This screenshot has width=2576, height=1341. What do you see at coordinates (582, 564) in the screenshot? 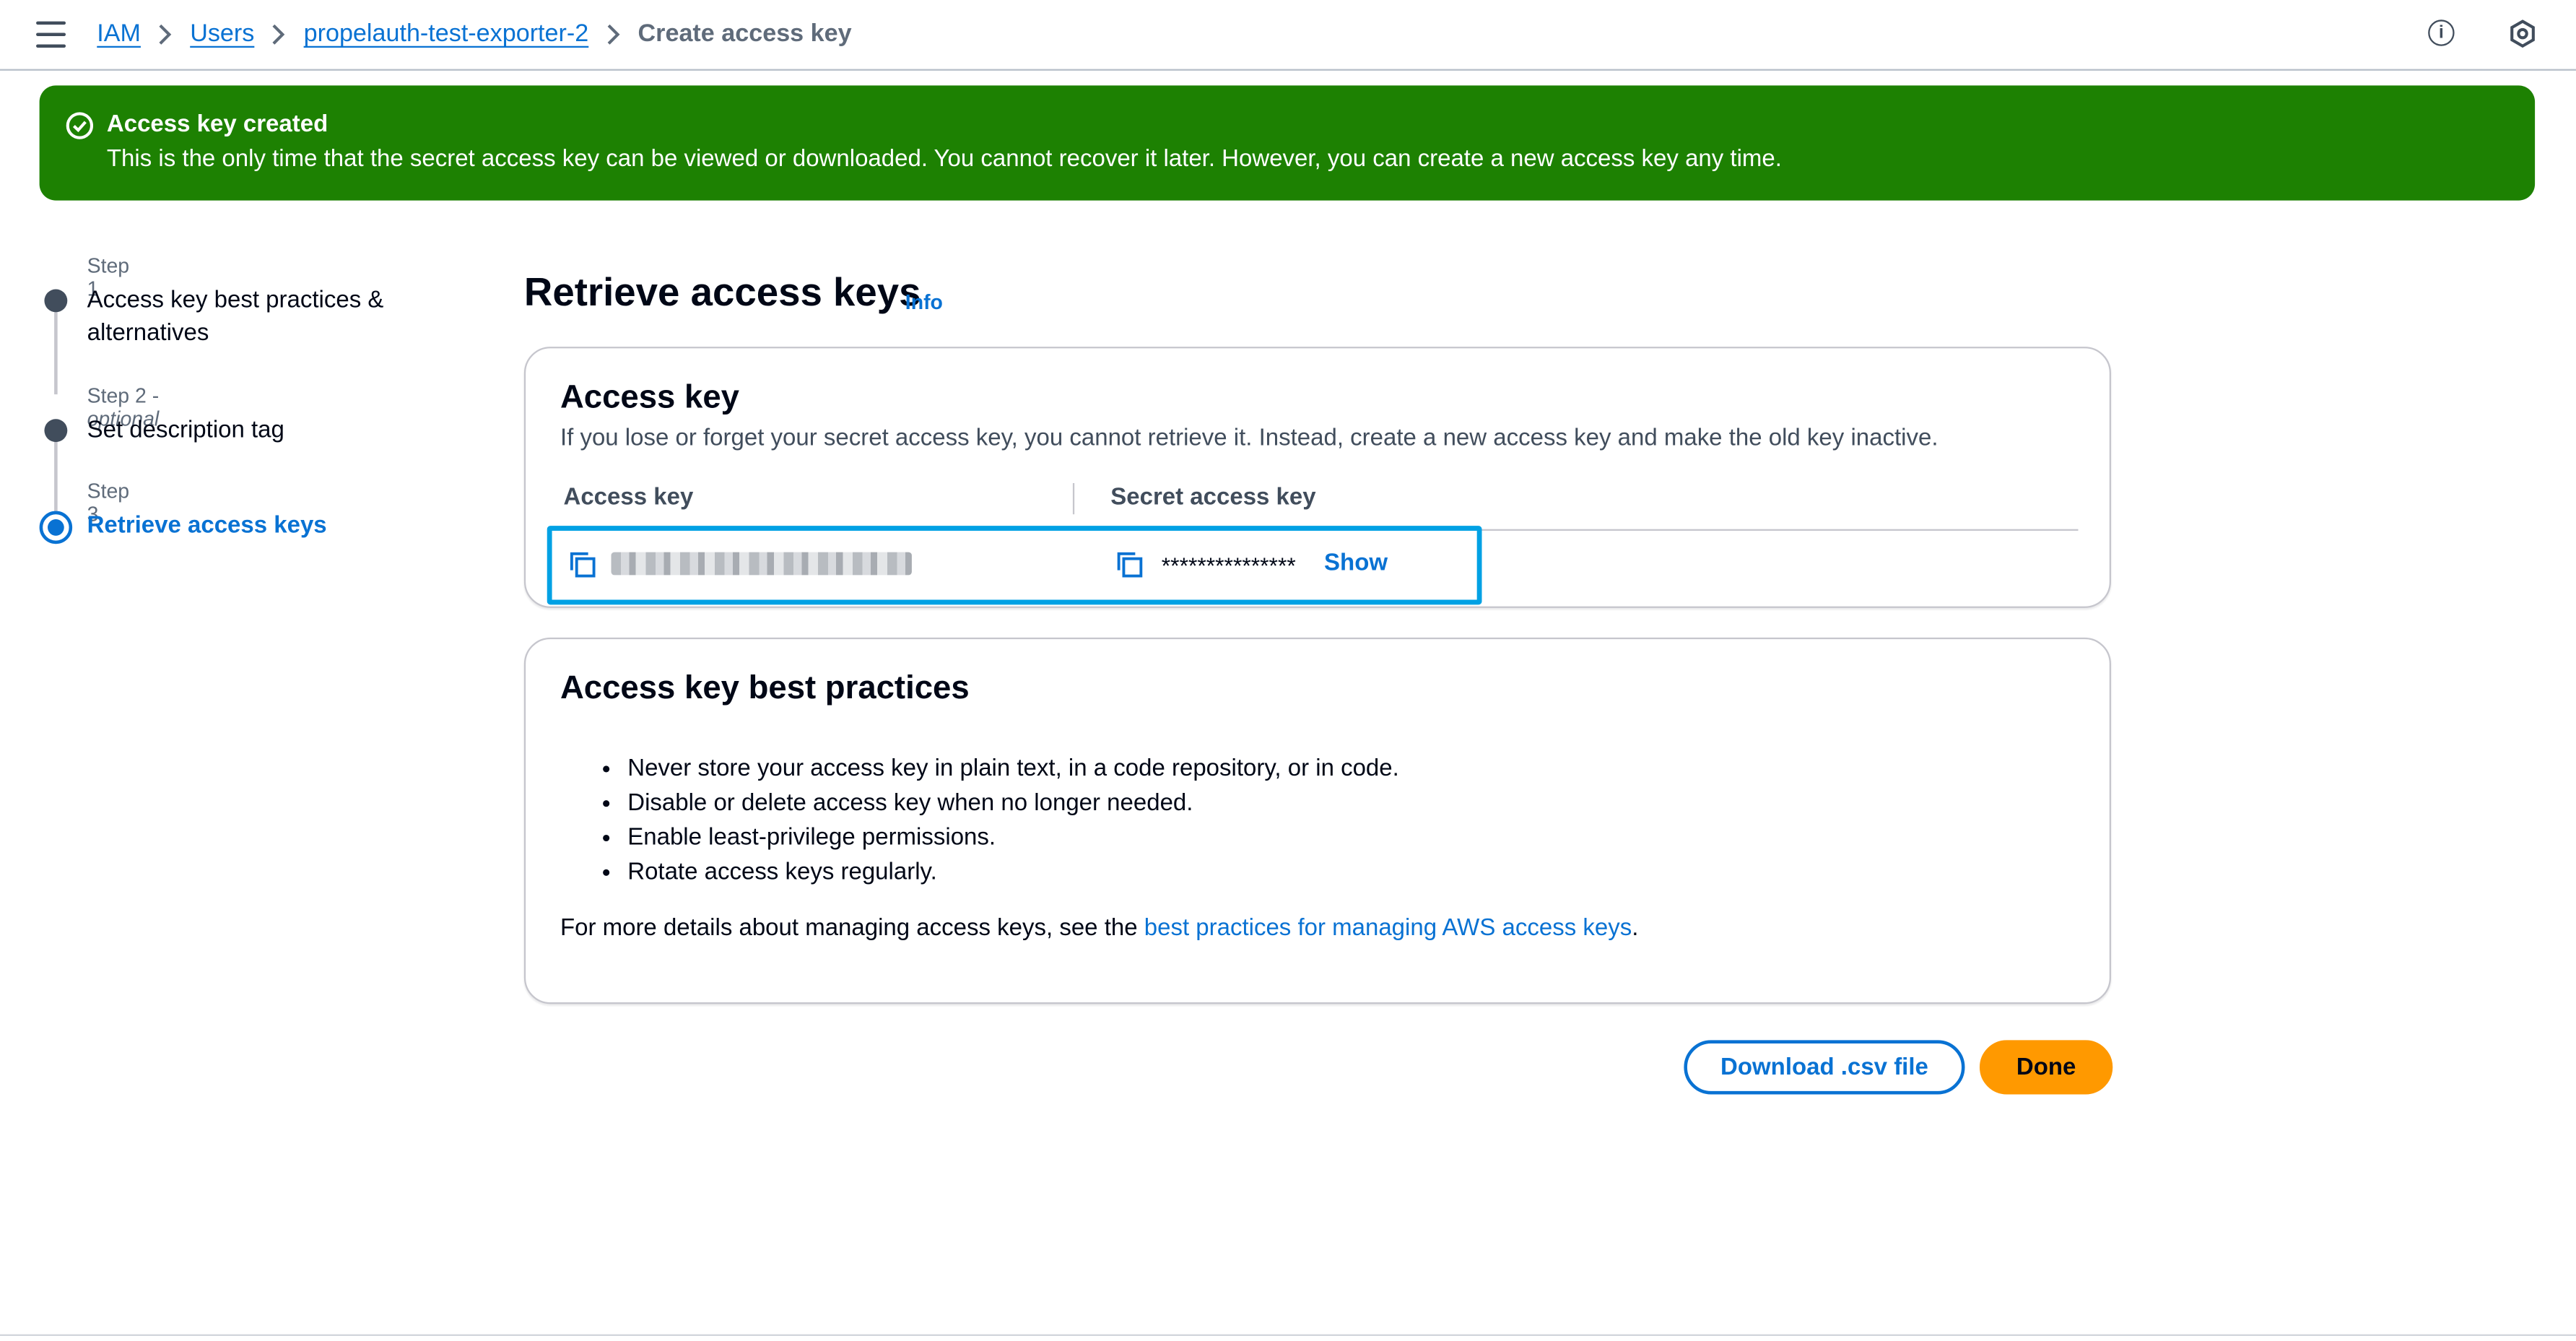
I see `copy-access-key-icon` at bounding box center [582, 564].